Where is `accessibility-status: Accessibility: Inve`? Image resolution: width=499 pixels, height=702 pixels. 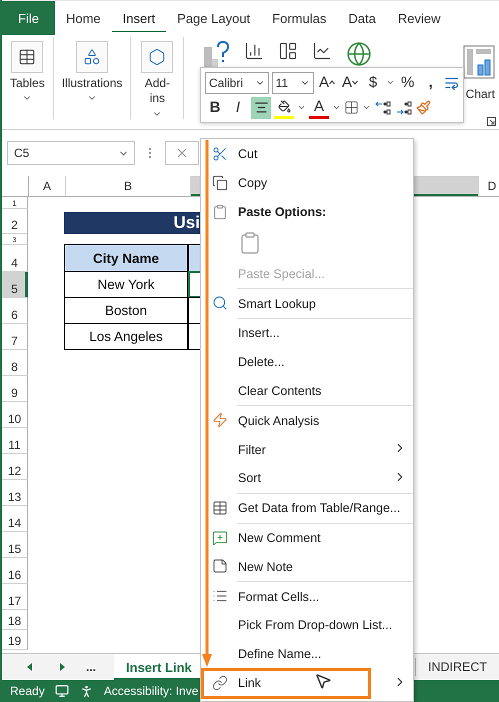 accessibility-status: Accessibility: Inve is located at coordinates (151, 691).